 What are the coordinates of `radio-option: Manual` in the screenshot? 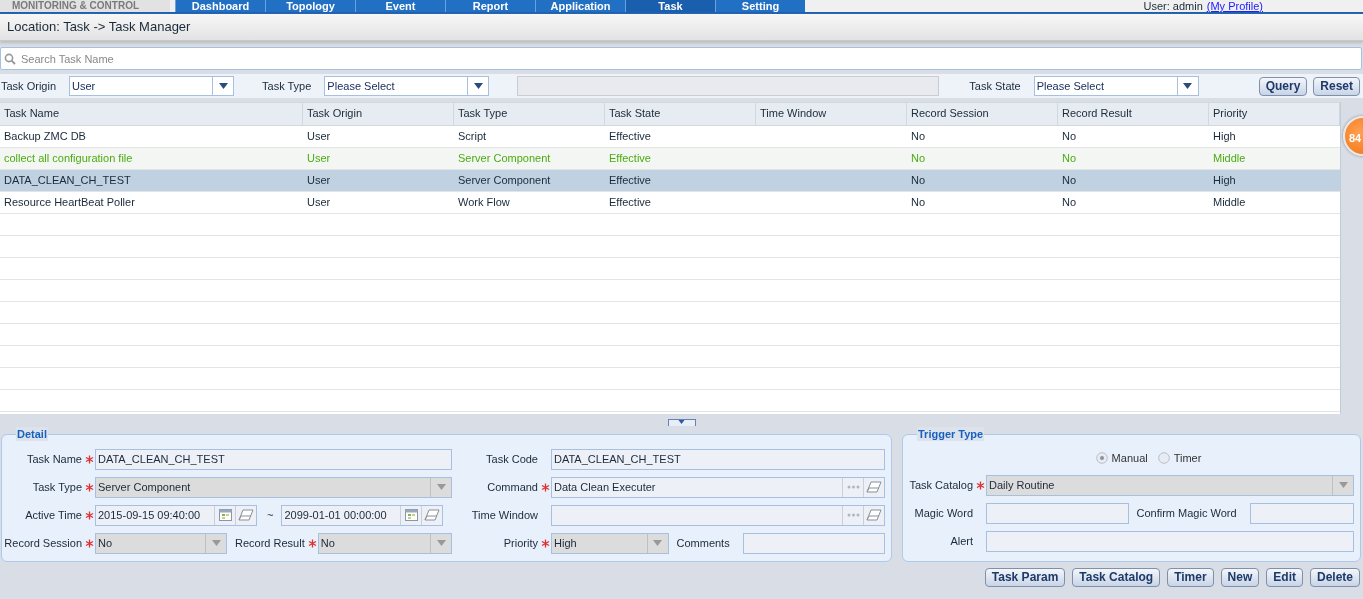 It's located at (1121, 458).